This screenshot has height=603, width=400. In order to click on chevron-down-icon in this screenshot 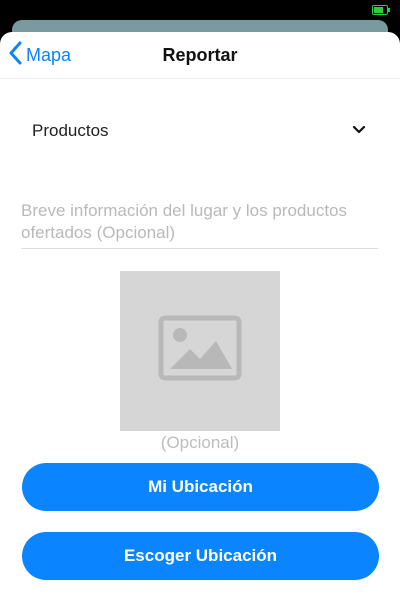, I will do `click(359, 131)`.